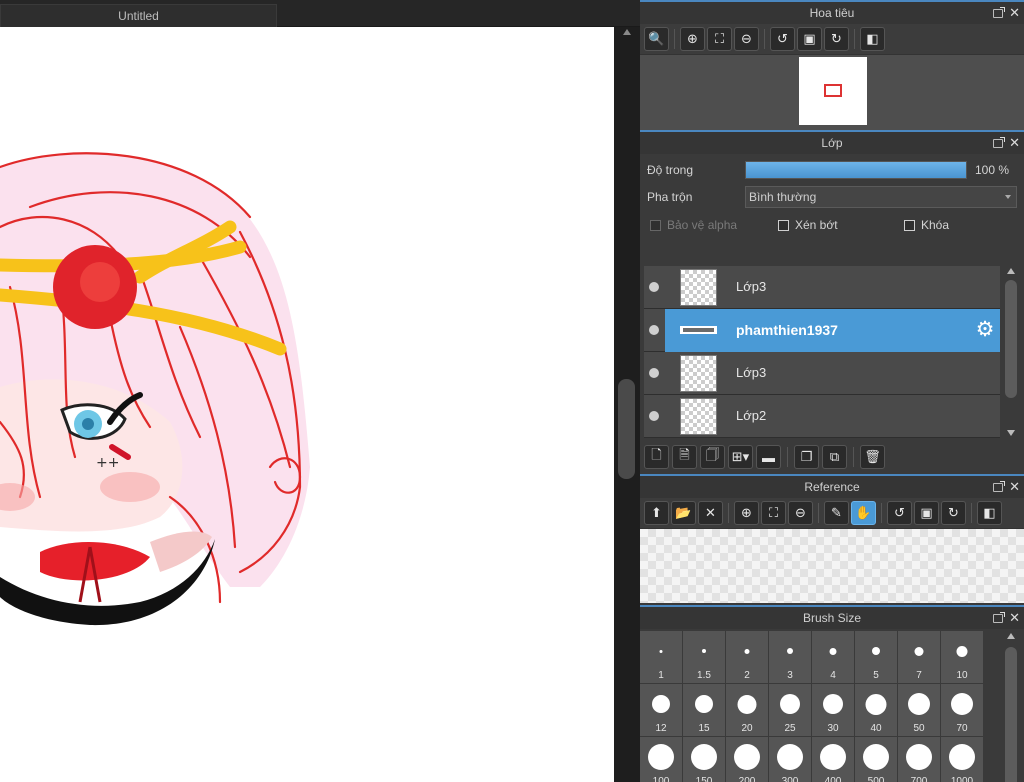  I want to click on folder-icon: ▬, so click(768, 457).